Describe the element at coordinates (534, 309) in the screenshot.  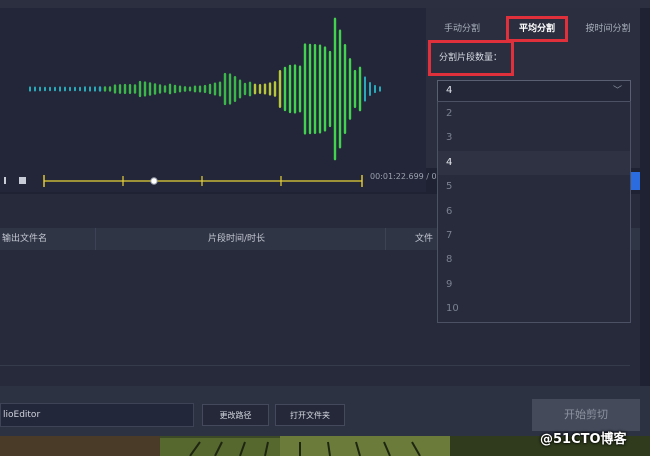
I see `dropdown-option: 10` at that location.